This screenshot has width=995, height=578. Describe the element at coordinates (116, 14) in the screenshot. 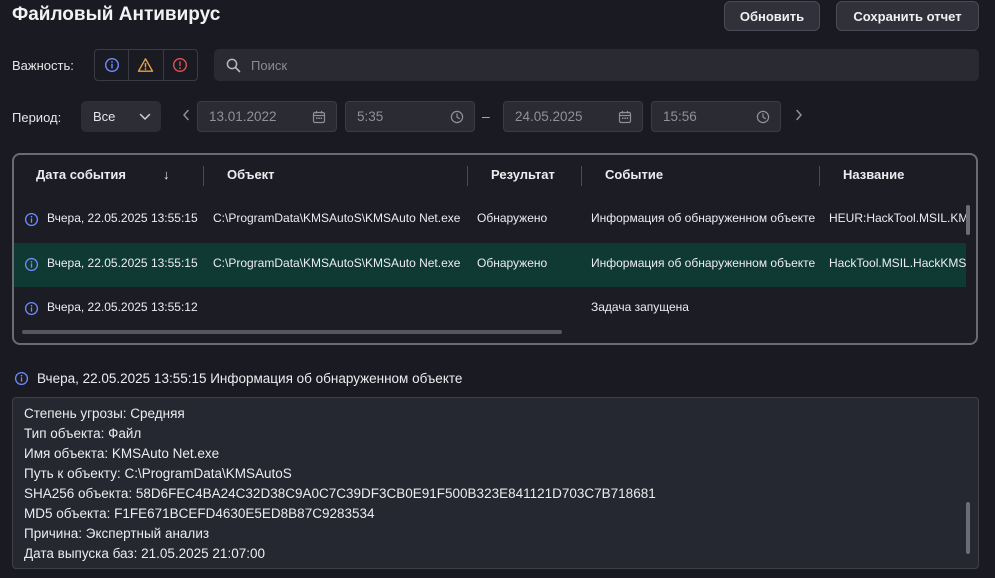

I see `page-title: Файловый Антивирус` at that location.